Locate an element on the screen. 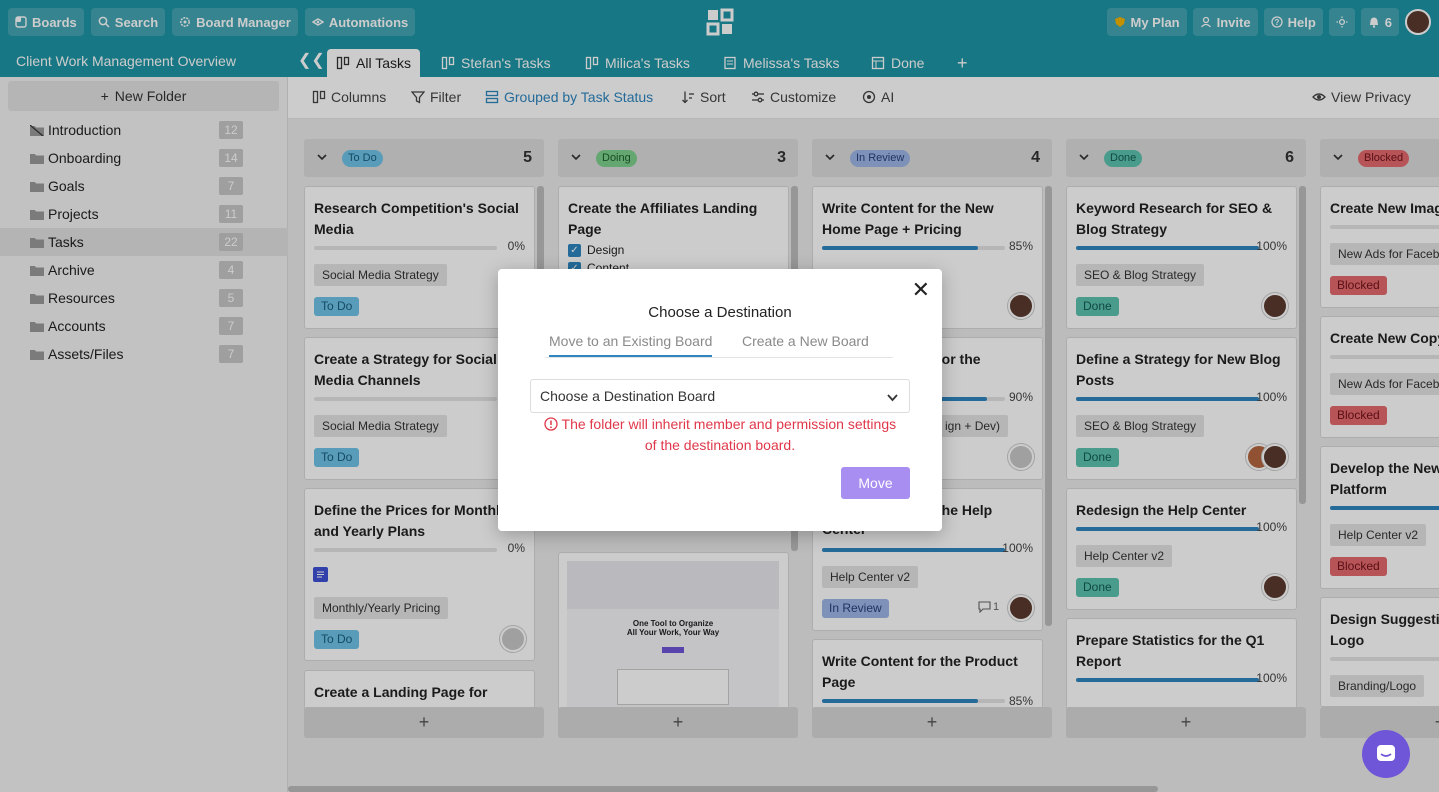  close-icon: ✕ is located at coordinates (921, 290).